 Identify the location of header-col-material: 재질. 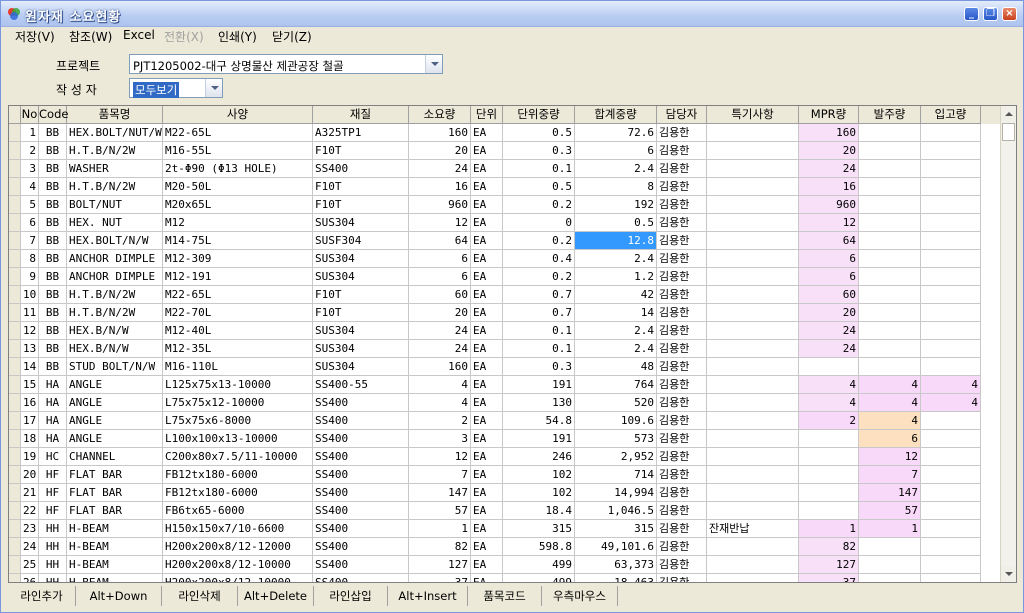
(361, 115).